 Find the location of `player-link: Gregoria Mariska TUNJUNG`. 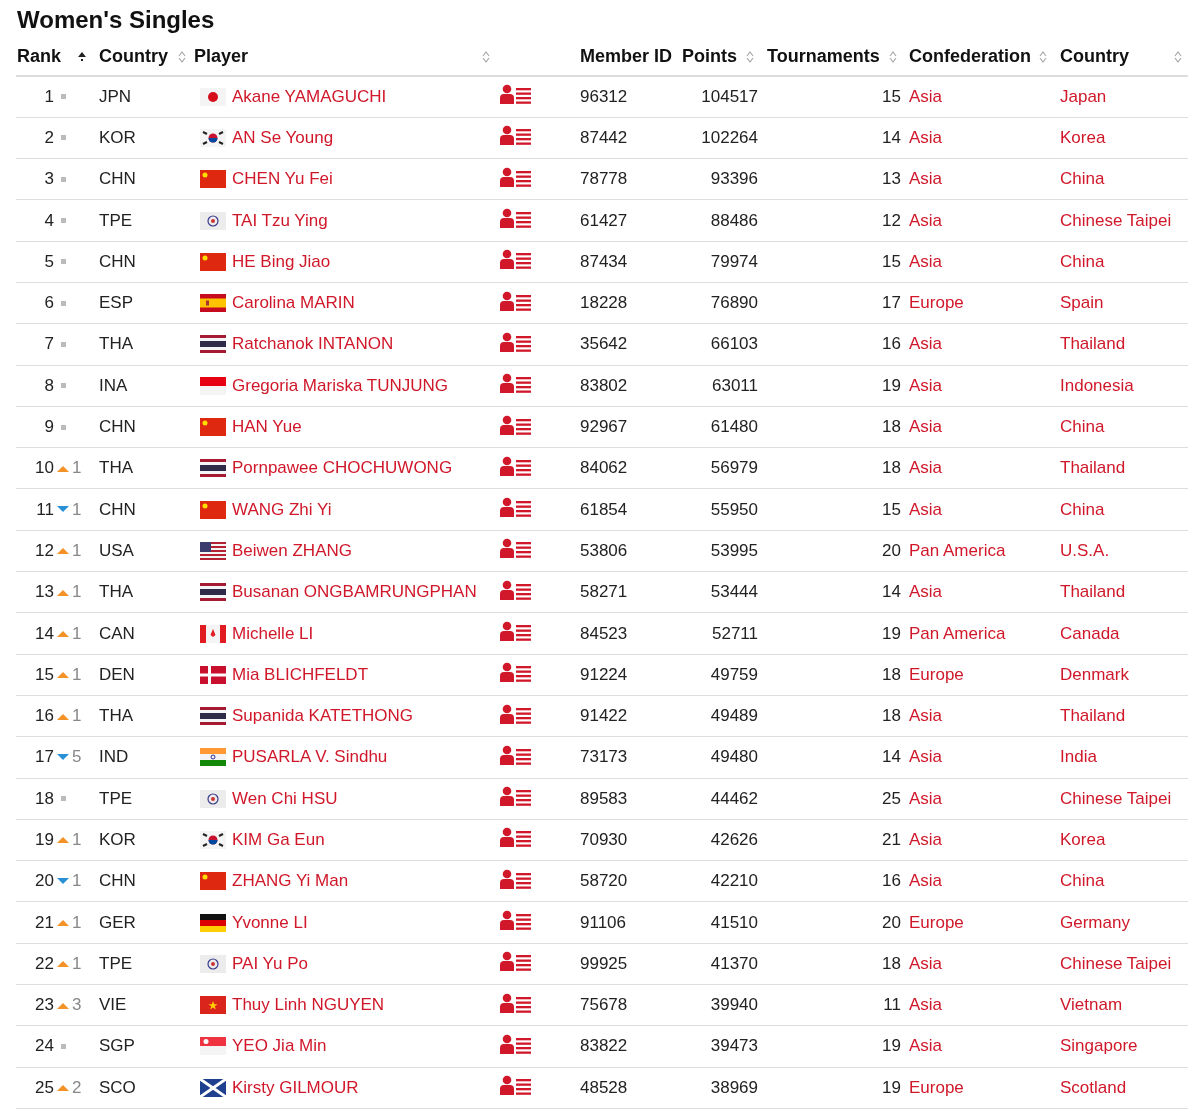

player-link: Gregoria Mariska TUNJUNG is located at coordinates (340, 385).